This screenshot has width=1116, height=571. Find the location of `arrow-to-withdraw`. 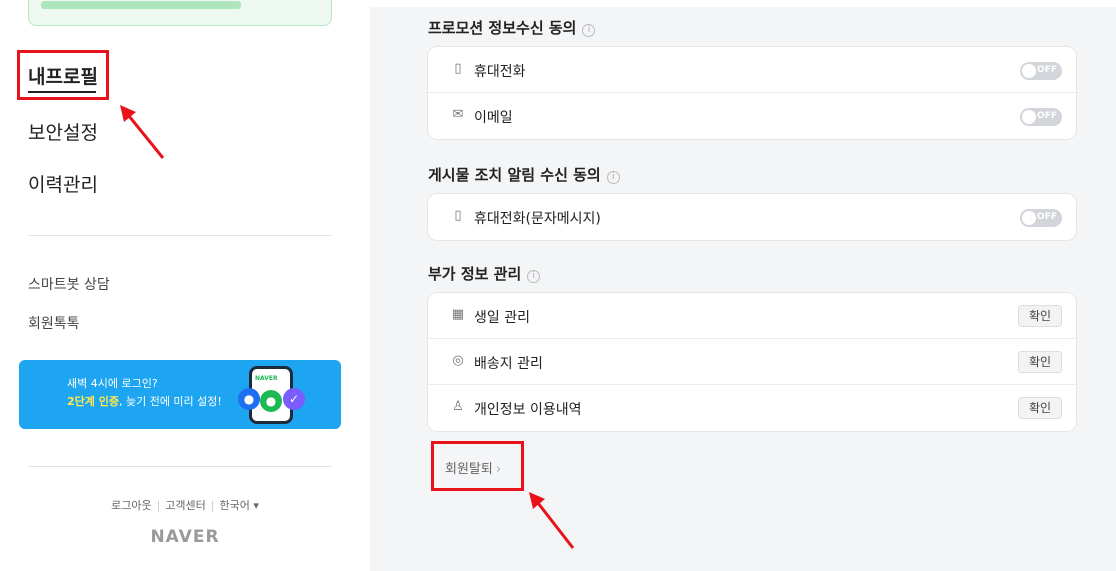

arrow-to-withdraw is located at coordinates (555, 525).